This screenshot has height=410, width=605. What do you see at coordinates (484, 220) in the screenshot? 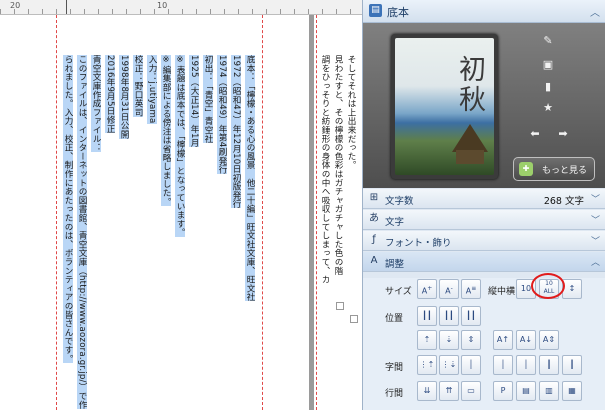
I see `section-characters: あ 文字 ﹀` at bounding box center [484, 220].